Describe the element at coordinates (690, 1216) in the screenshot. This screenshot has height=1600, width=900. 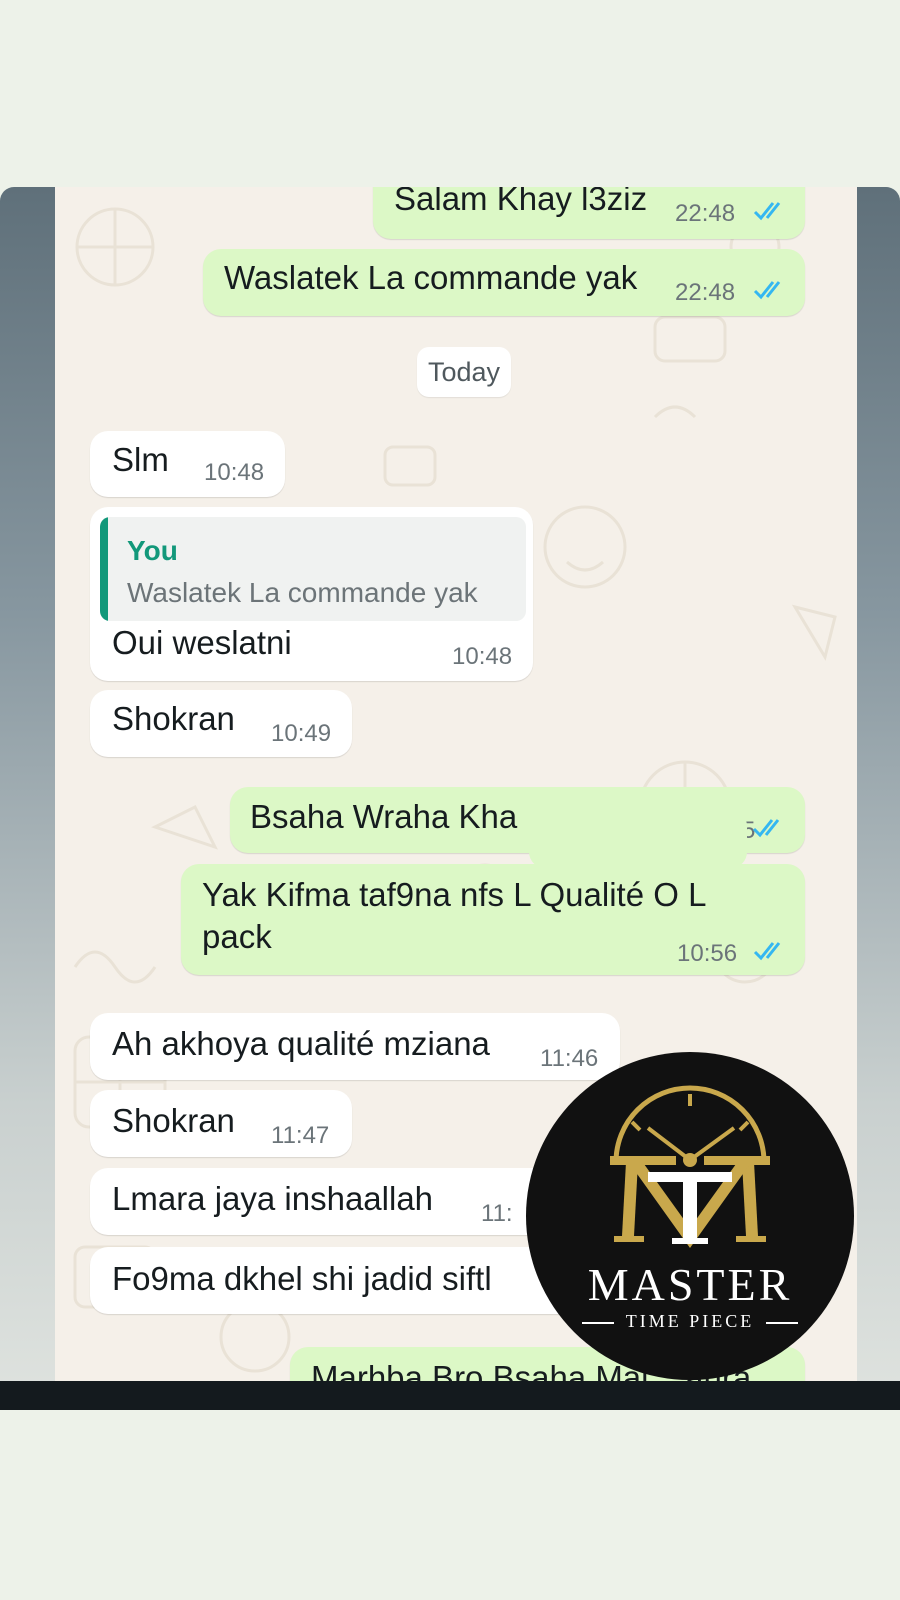
I see `master-time-piece-logo: MASTER TIME PIECE` at that location.